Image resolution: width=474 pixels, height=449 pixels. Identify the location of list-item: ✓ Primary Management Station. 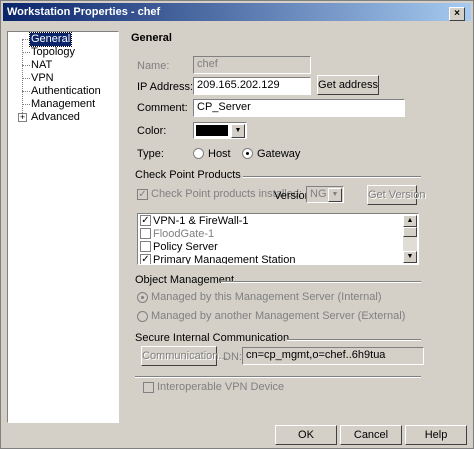
(217, 259).